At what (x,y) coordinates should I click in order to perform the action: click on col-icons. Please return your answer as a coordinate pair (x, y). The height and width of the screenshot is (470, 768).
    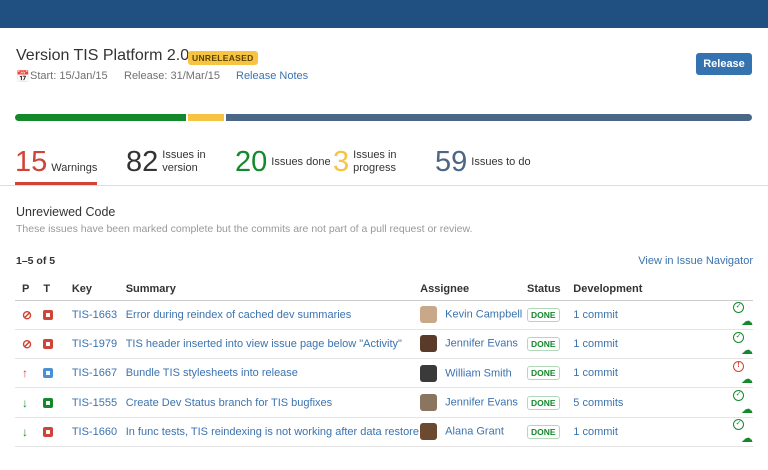
    Looking at the image, I should click on (706, 289).